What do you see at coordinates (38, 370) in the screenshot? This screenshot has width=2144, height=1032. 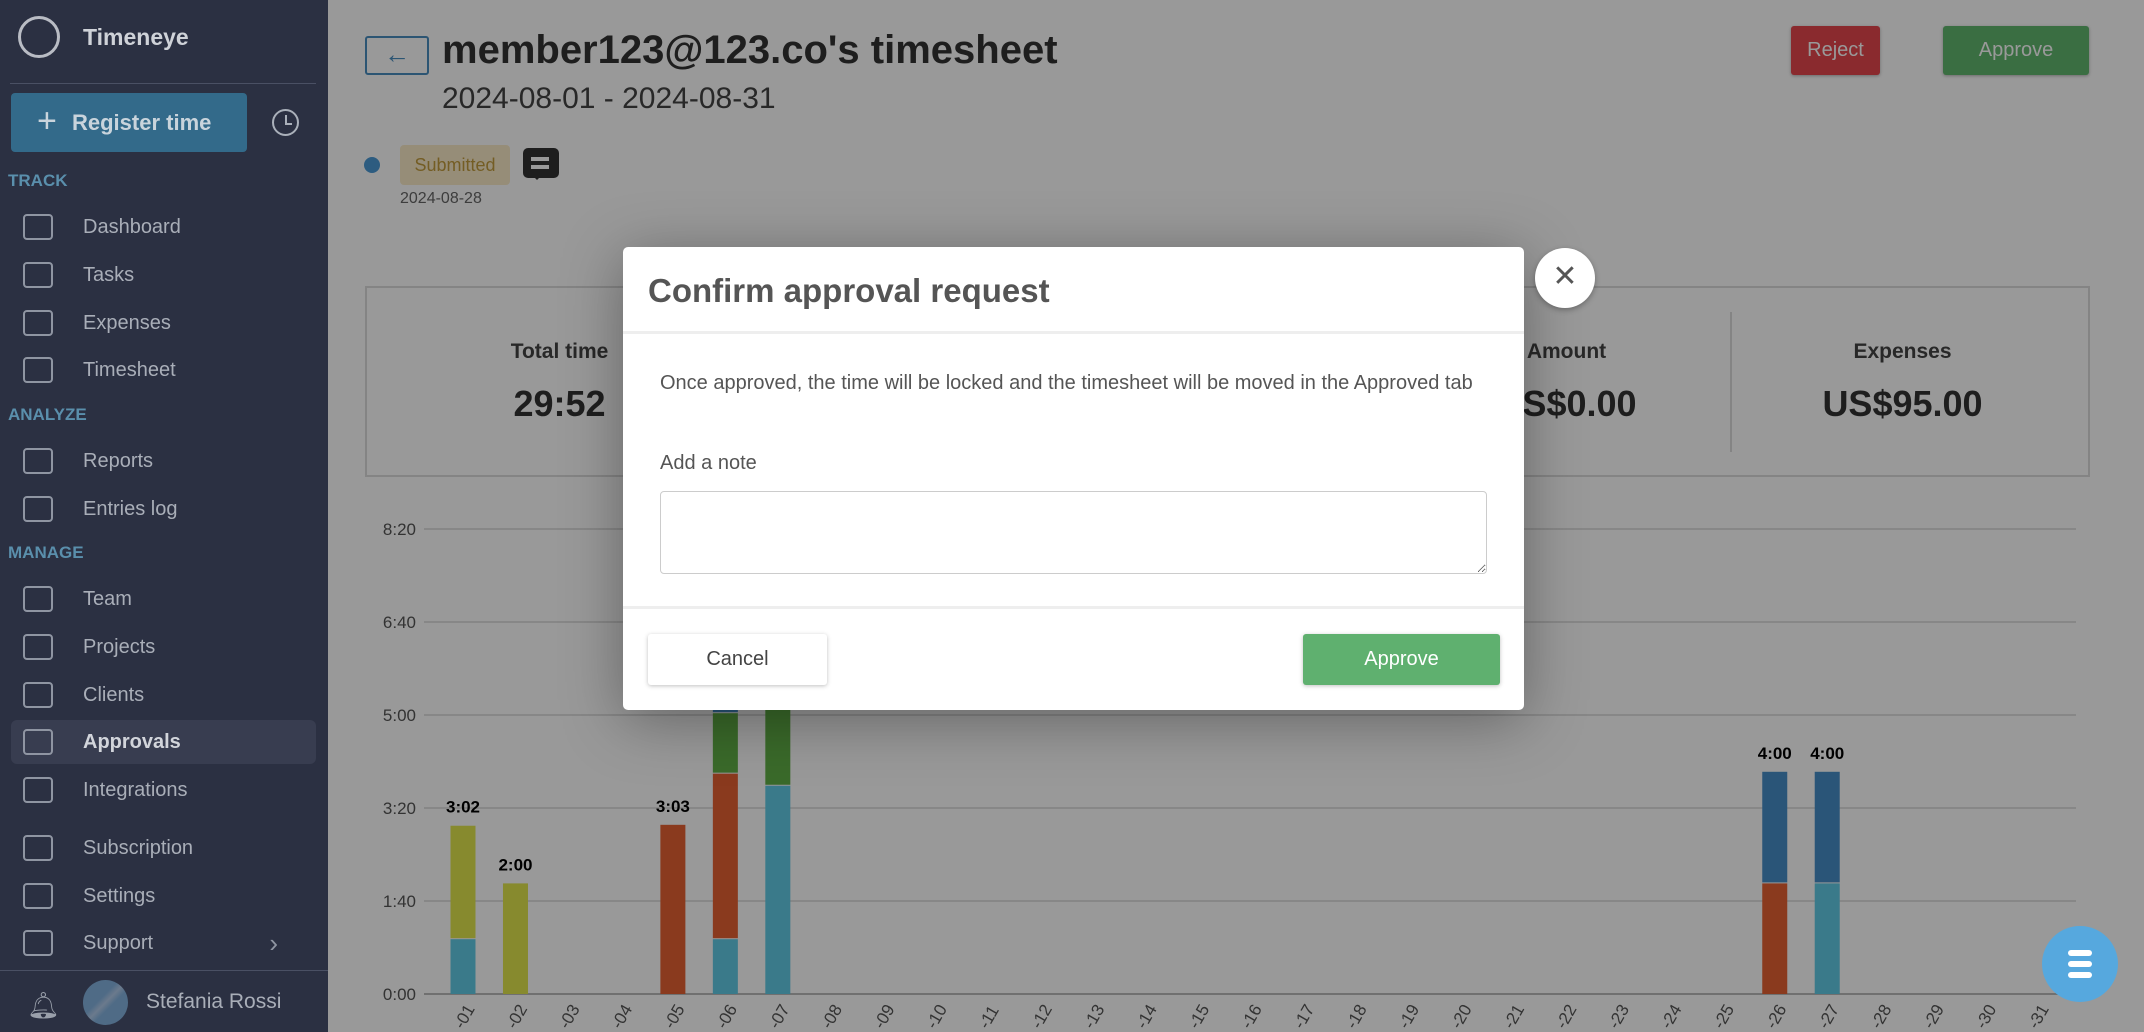 I see `calendar-edit-icon` at bounding box center [38, 370].